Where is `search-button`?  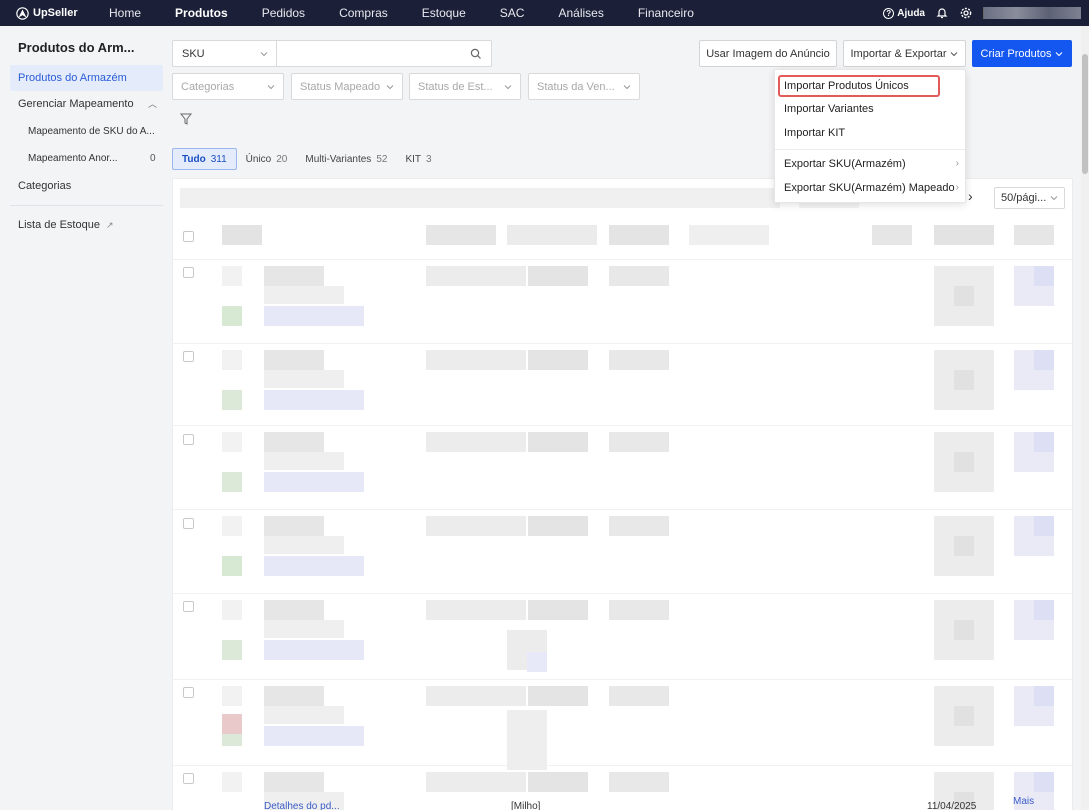
search-button is located at coordinates (476, 53).